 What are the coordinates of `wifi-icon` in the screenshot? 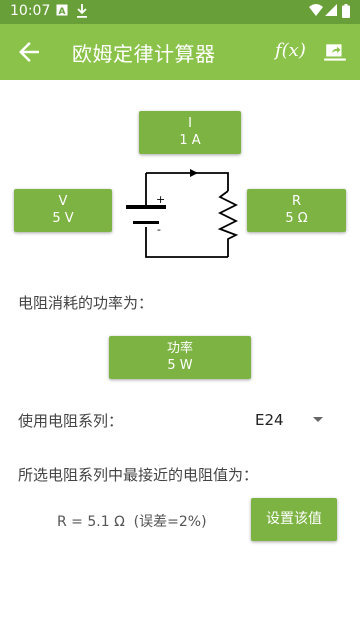 It's located at (316, 10).